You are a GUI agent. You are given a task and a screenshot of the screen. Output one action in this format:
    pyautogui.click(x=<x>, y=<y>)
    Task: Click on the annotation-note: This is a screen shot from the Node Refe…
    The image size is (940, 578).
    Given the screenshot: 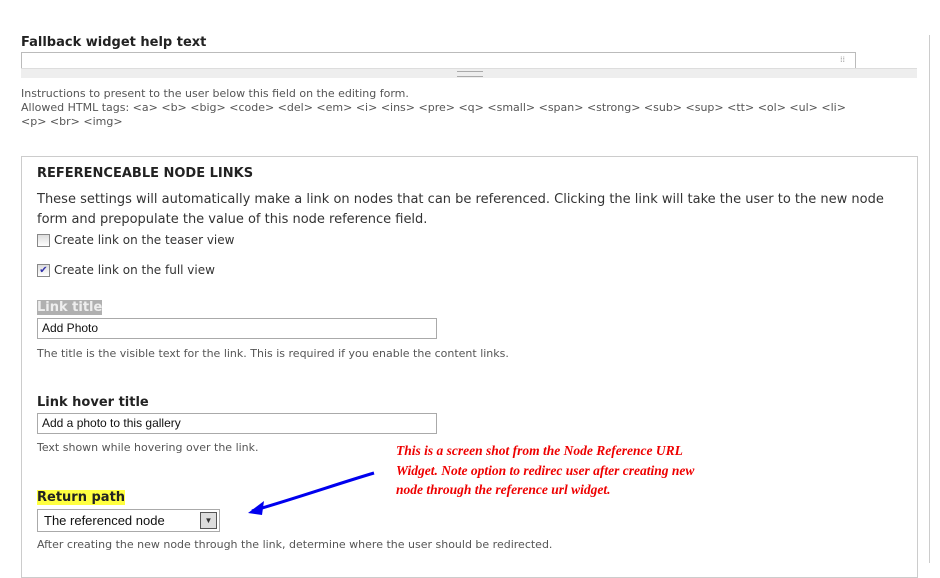 What is the action you would take?
    pyautogui.click(x=545, y=470)
    